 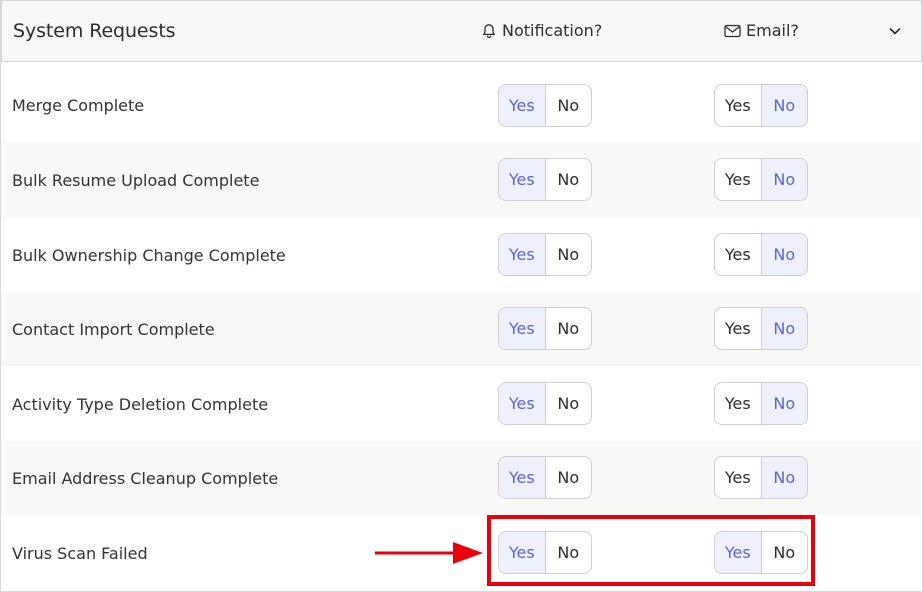 I want to click on email-column-header: Email?, so click(x=761, y=30).